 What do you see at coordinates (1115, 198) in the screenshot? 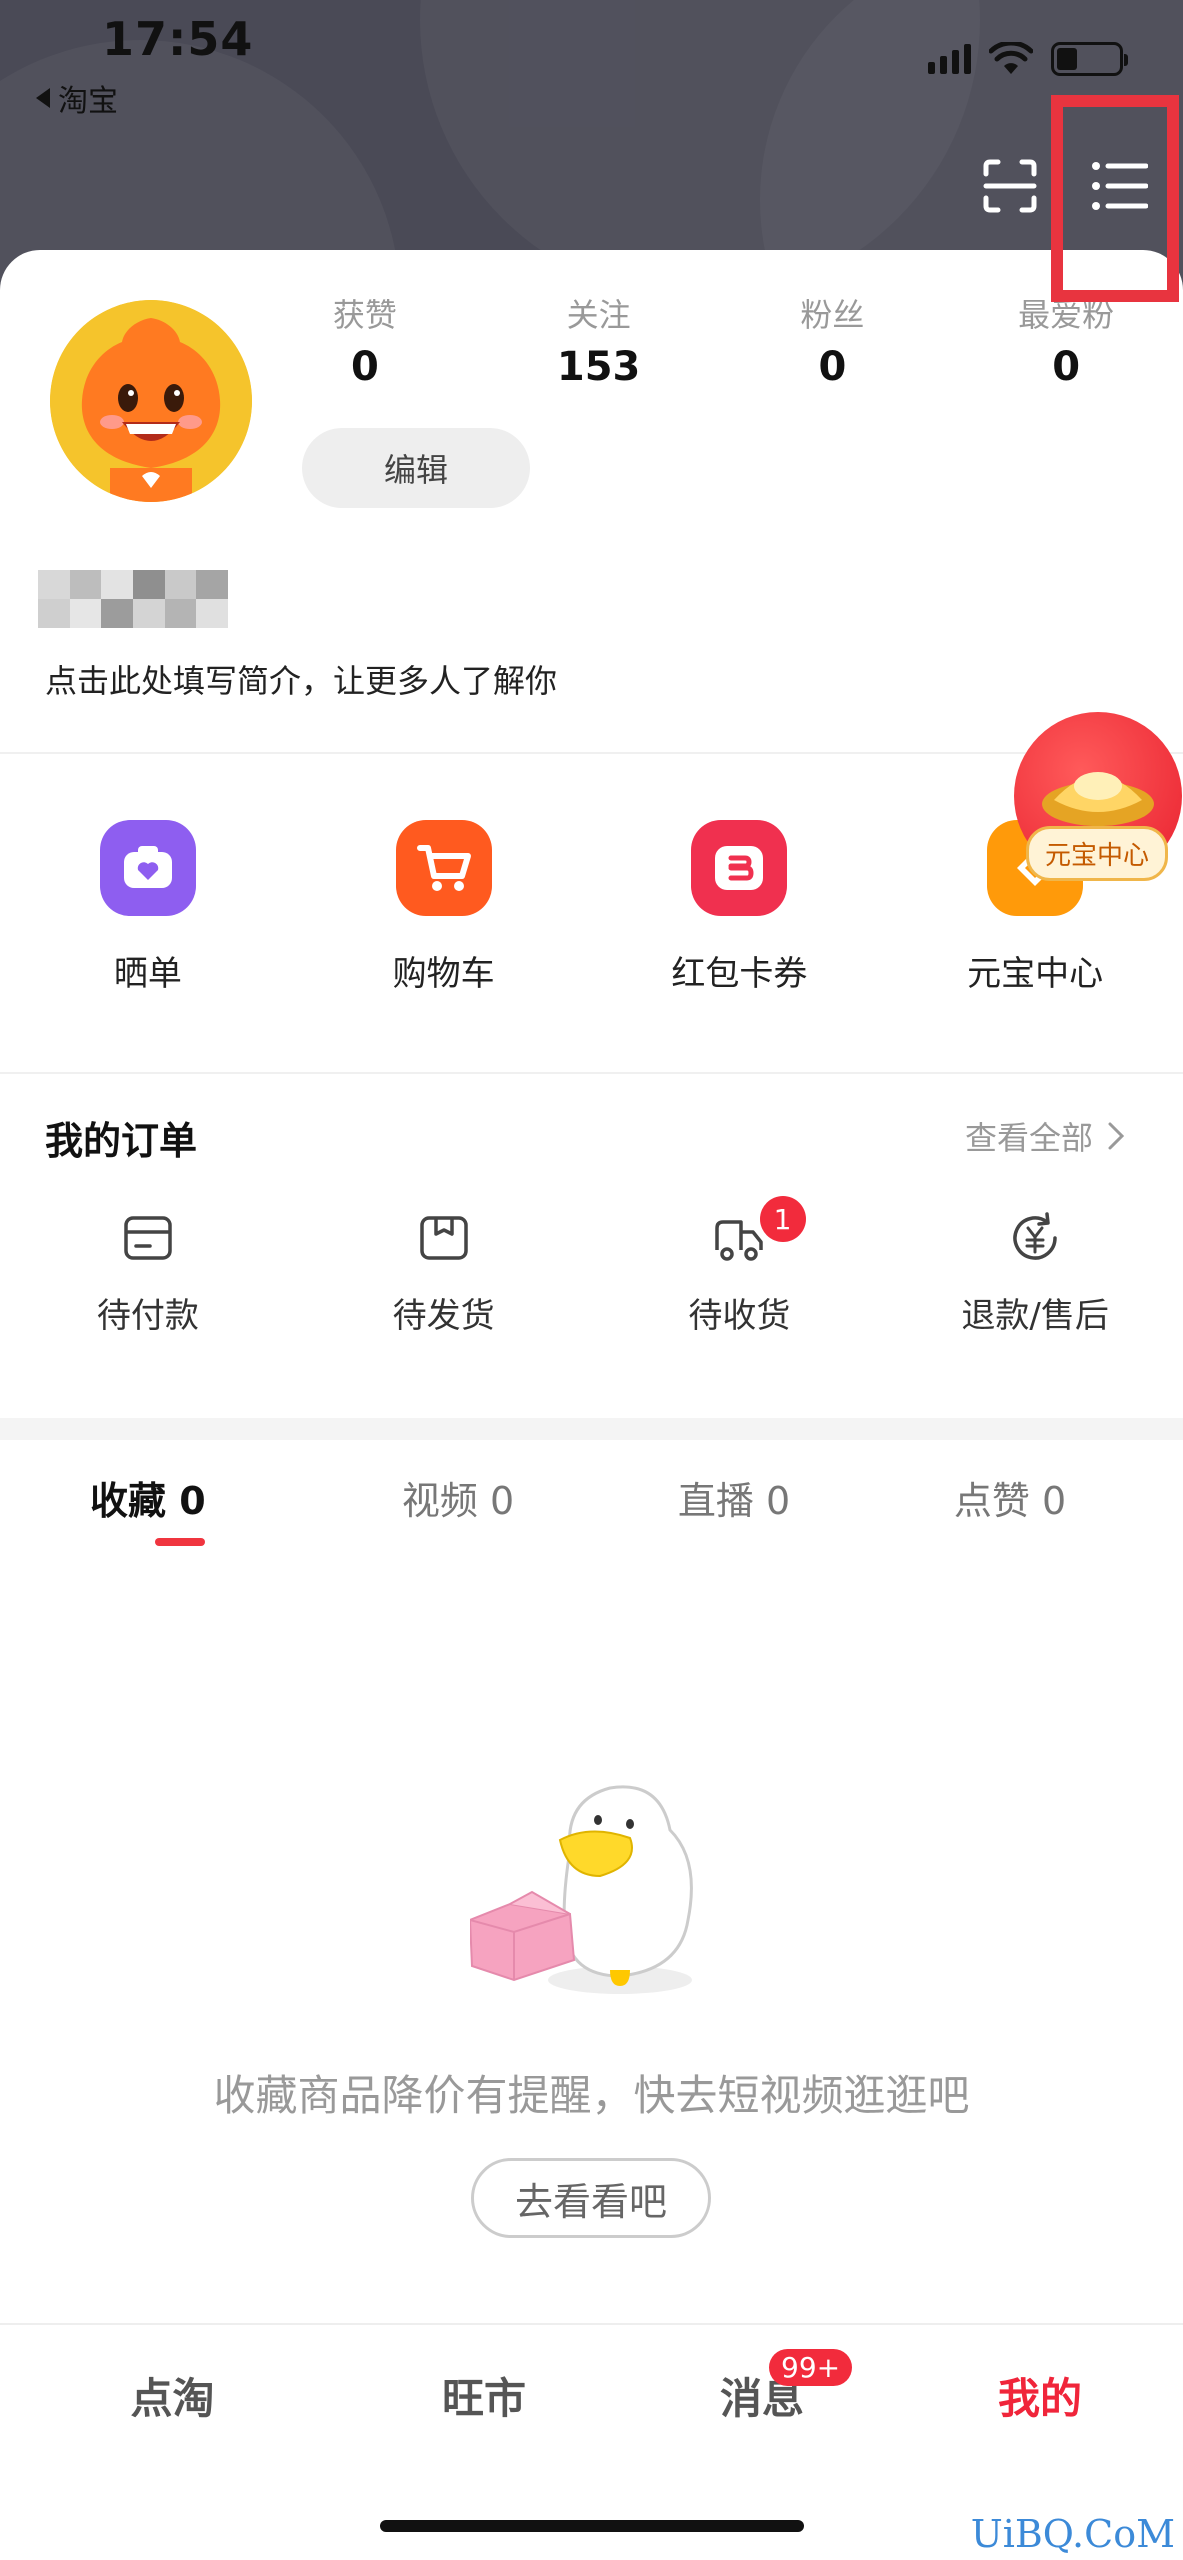
I see `annotation-highlight-box` at bounding box center [1115, 198].